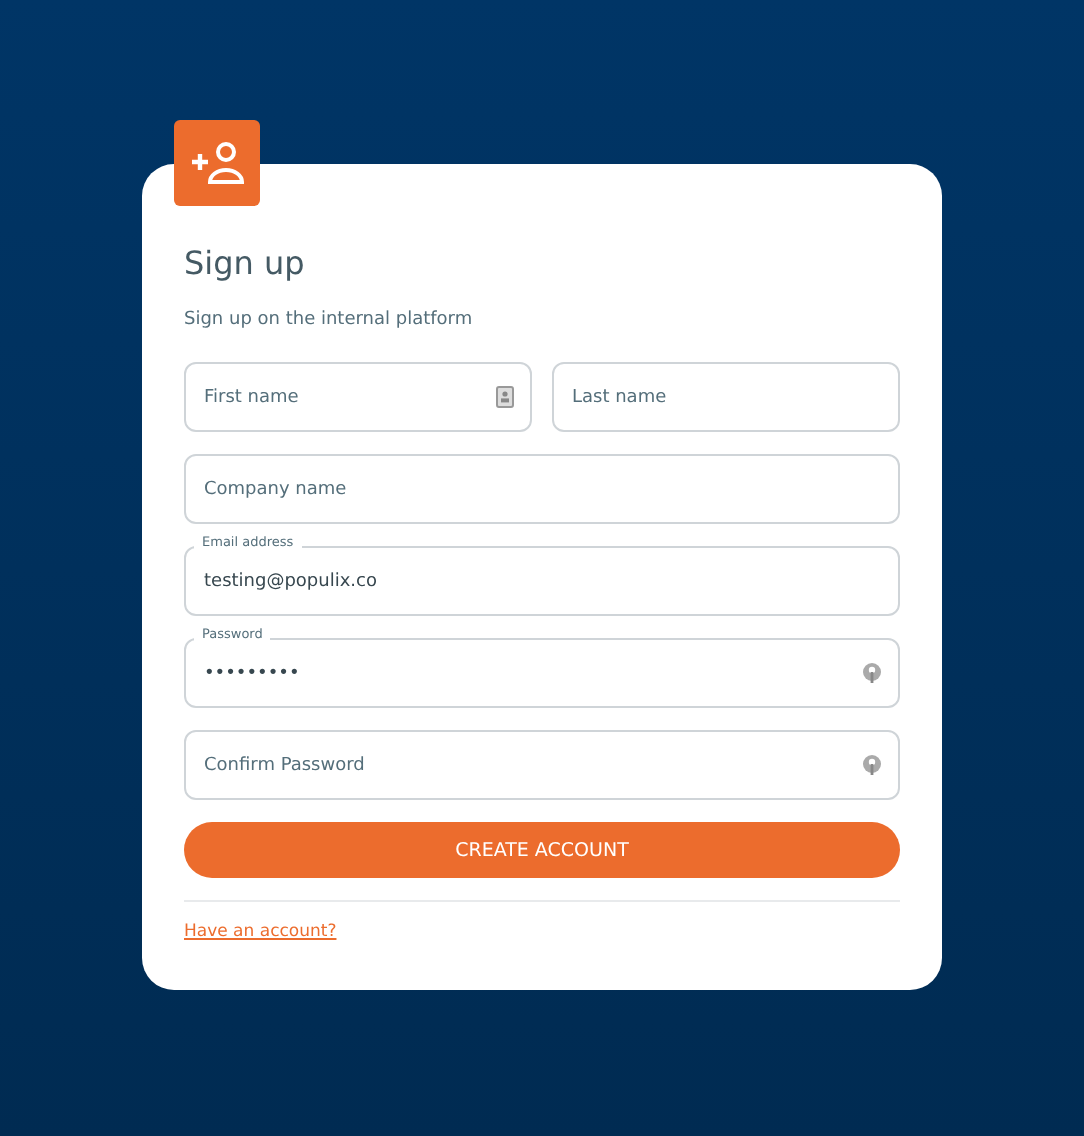  Describe the element at coordinates (505, 397) in the screenshot. I see `contact-card-icon` at that location.